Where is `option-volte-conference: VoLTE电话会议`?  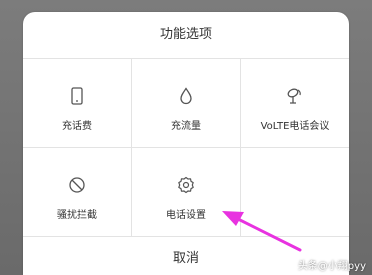
option-volte-conference: VoLTE电话会议 is located at coordinates (295, 103).